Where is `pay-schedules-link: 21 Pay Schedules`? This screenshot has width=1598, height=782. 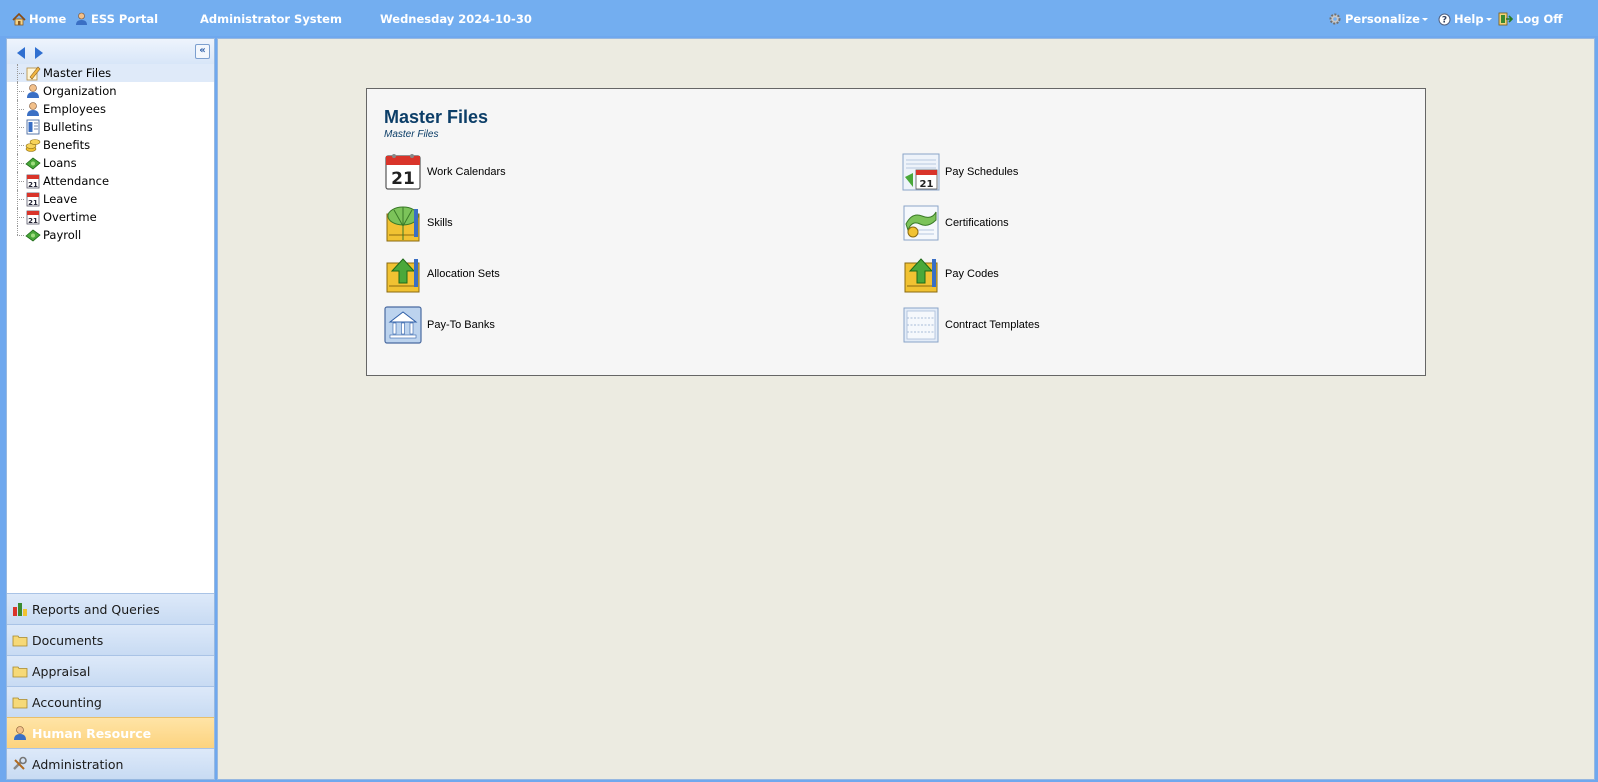 pay-schedules-link: 21 Pay Schedules is located at coordinates (960, 172).